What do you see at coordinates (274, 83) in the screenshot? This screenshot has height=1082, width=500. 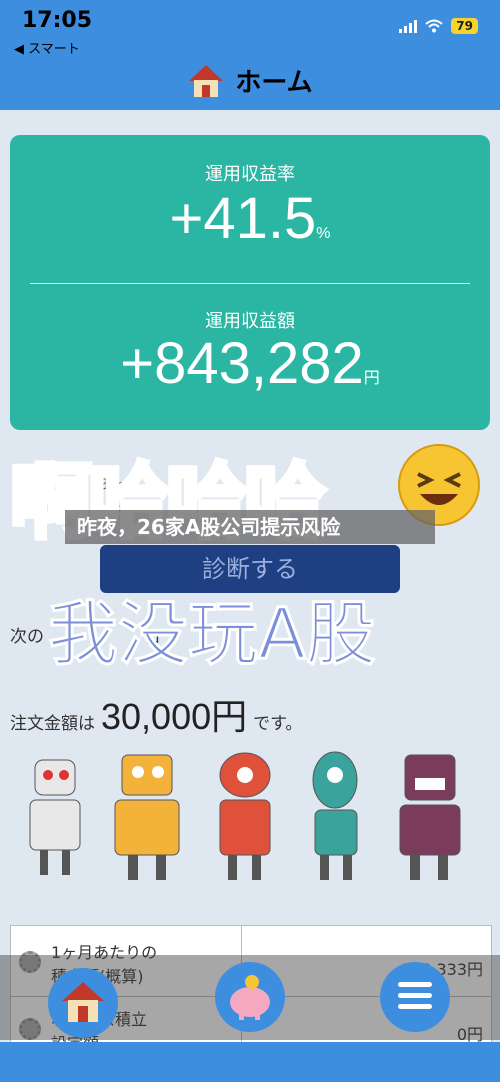 I see `page-title: ホーム` at bounding box center [274, 83].